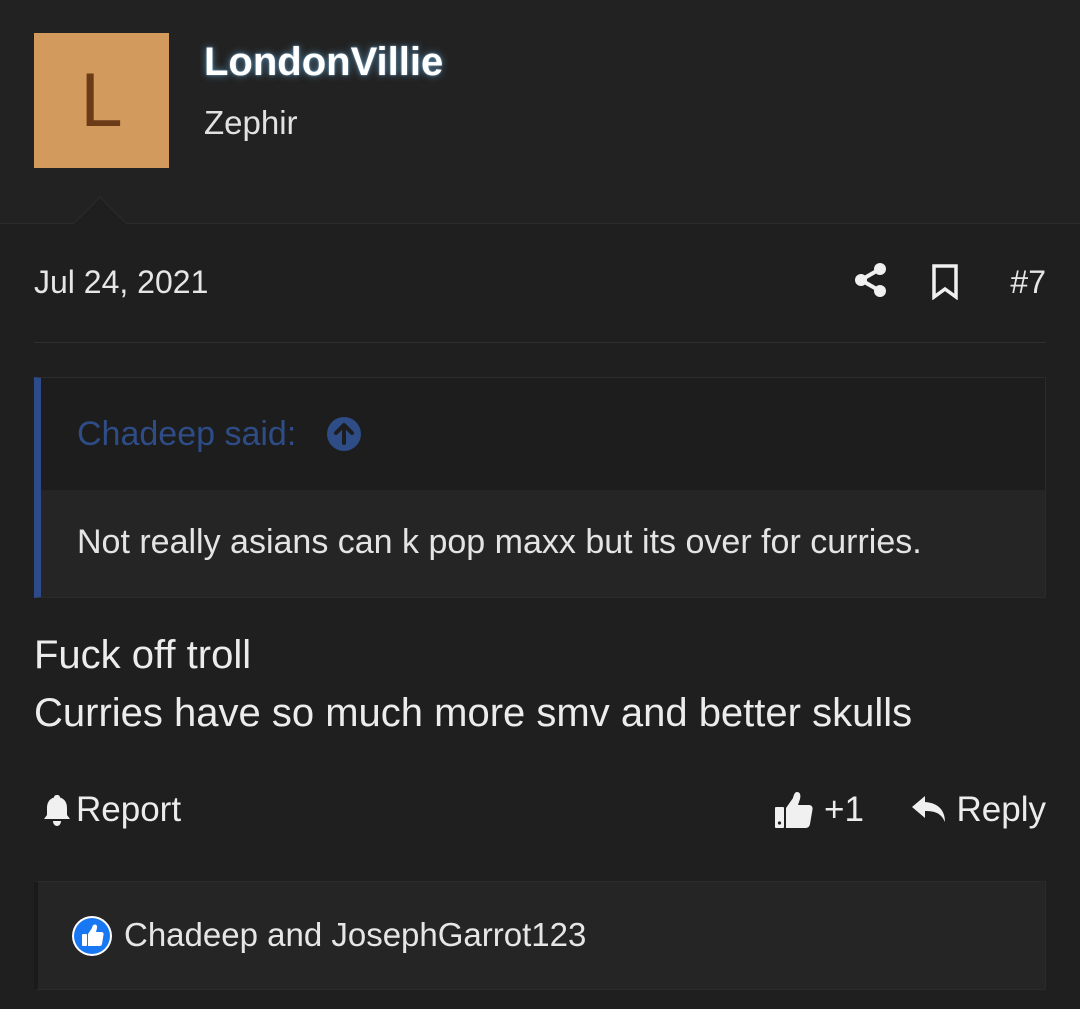 The width and height of the screenshot is (1080, 1009). I want to click on thumbs-up-icon, so click(794, 810).